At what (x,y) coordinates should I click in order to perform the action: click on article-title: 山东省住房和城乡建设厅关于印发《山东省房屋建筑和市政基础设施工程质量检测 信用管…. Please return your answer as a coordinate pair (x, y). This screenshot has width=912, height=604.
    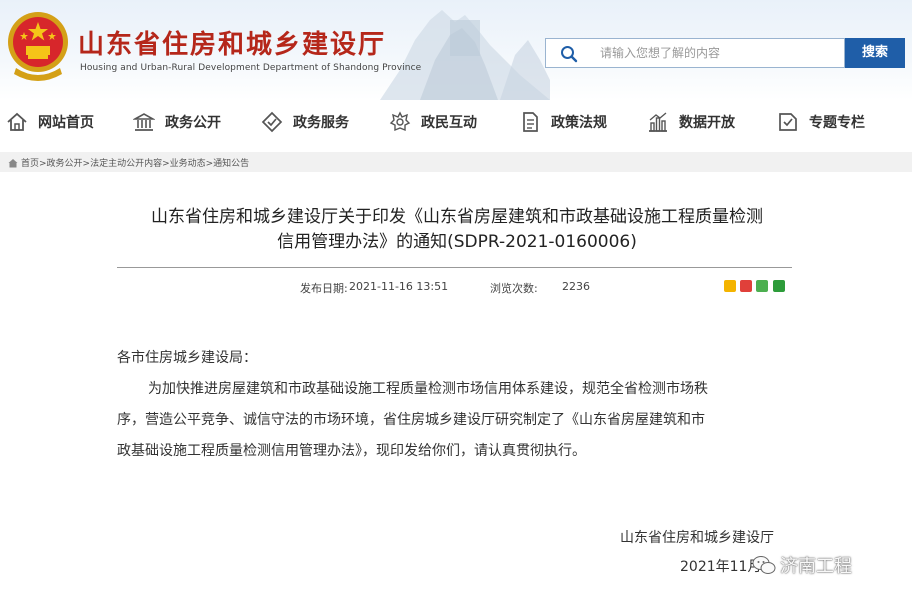
    Looking at the image, I should click on (457, 230).